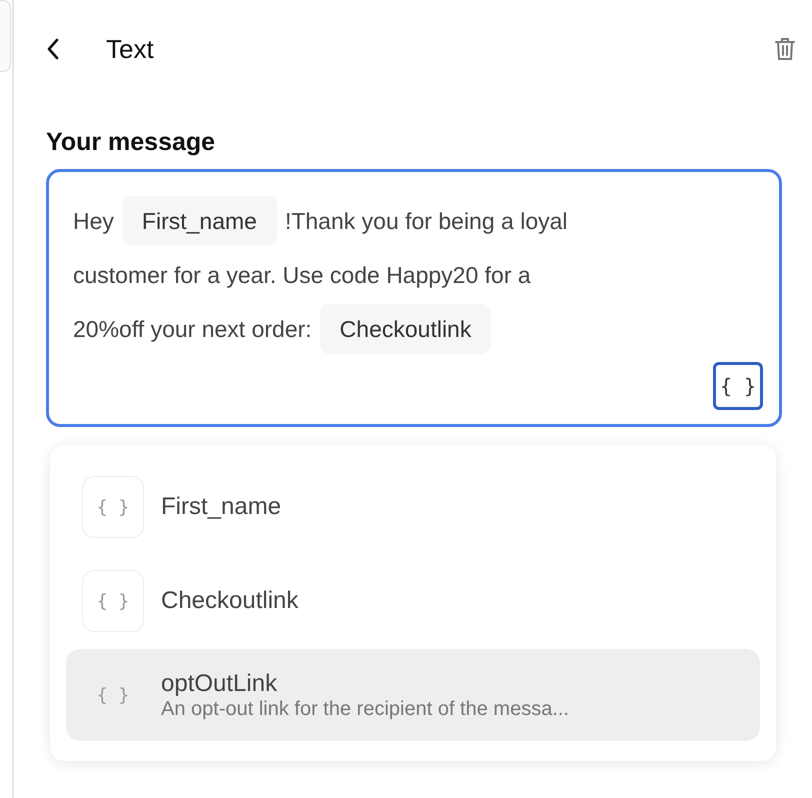 The width and height of the screenshot is (812, 798). Describe the element at coordinates (219, 684) in the screenshot. I see `variable-name: optOutLink` at that location.